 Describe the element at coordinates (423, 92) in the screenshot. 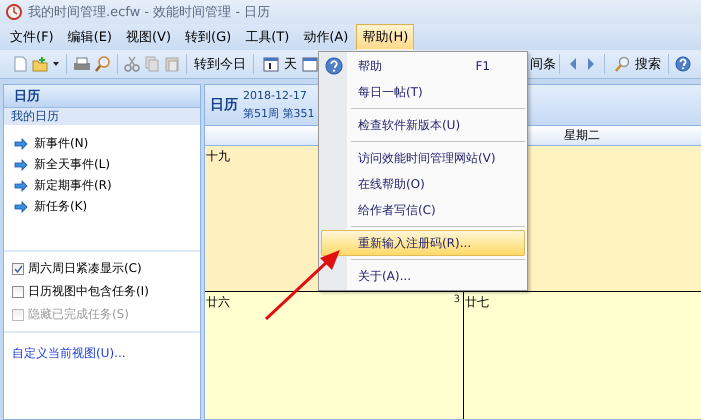

I see `menu-entry: 每日一帖(T)` at that location.